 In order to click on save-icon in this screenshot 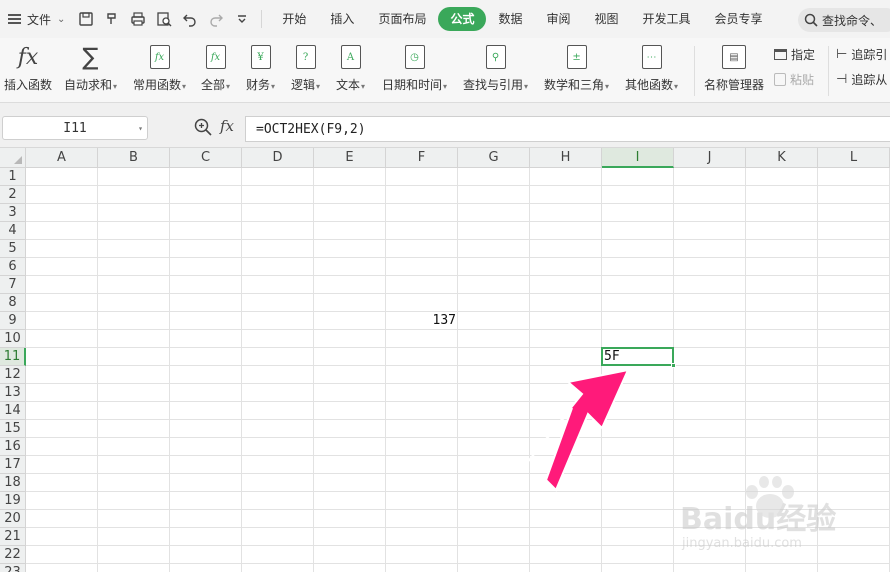, I will do `click(86, 19)`.